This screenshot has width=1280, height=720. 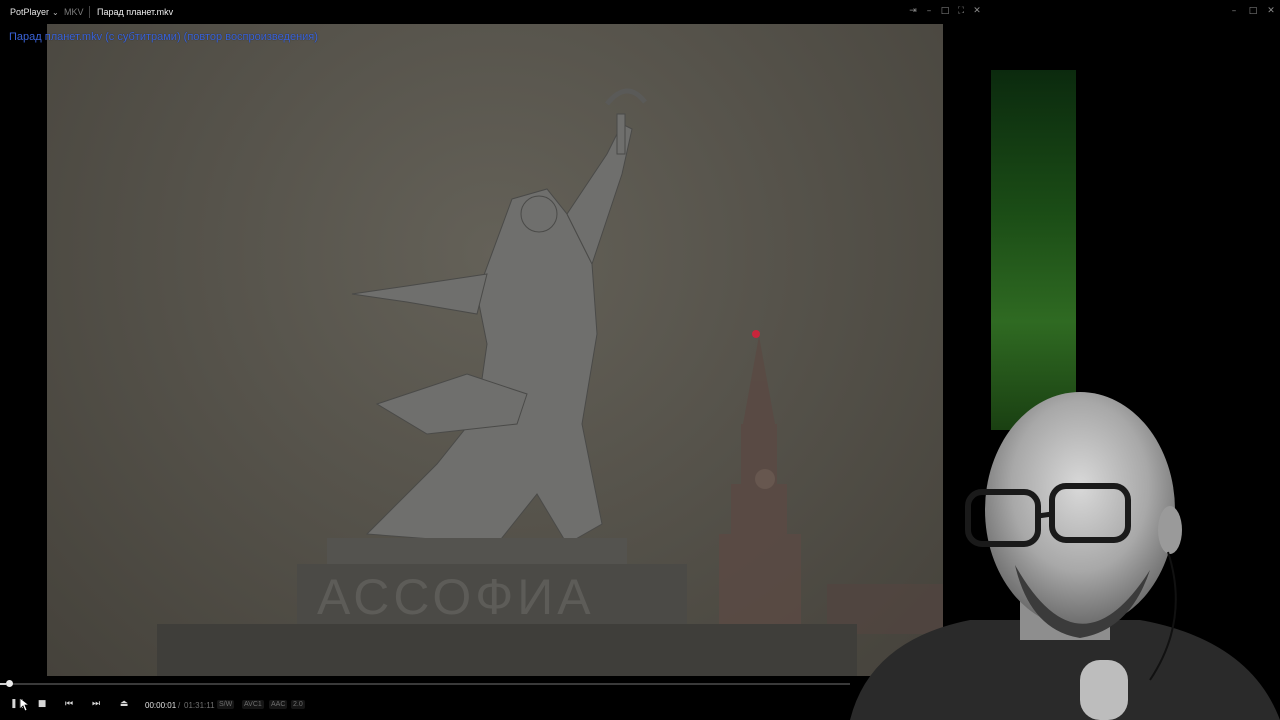 What do you see at coordinates (977, 11) in the screenshot?
I see `close-icon: ✕` at bounding box center [977, 11].